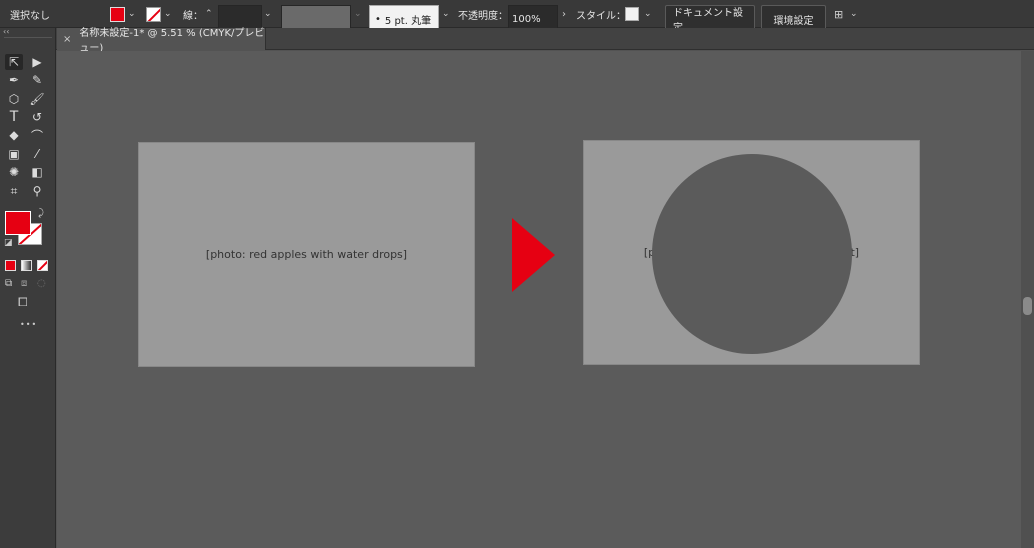  I want to click on vertical-scrollbar, so click(1027, 299).